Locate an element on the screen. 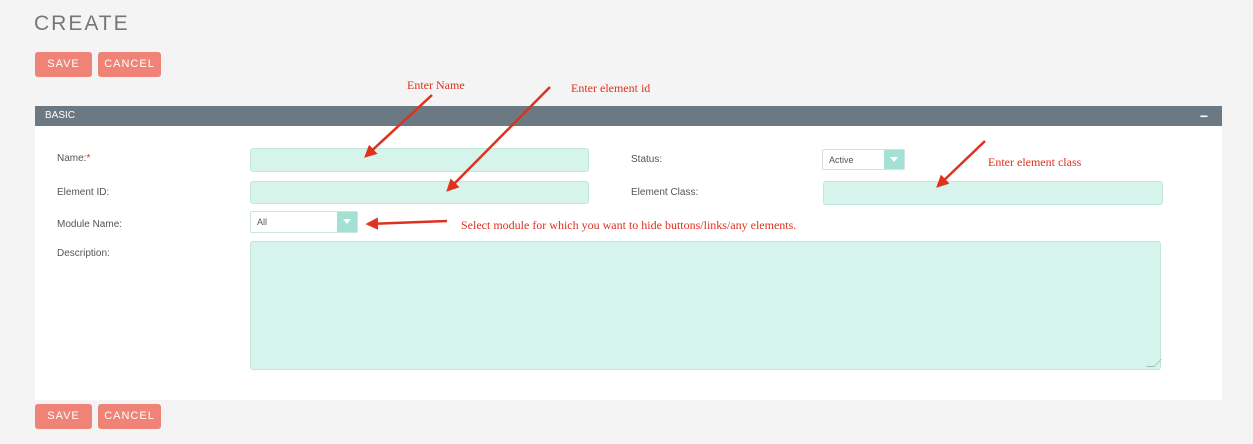  arrow-to-module-select is located at coordinates (406, 223).